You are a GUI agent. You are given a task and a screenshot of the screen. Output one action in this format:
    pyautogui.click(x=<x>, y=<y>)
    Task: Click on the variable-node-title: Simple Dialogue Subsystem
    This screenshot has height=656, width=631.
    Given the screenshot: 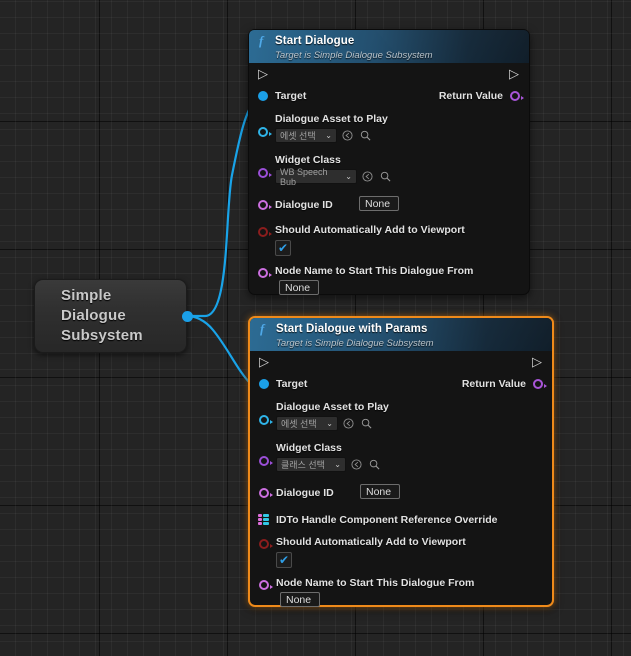 What is the action you would take?
    pyautogui.click(x=102, y=316)
    